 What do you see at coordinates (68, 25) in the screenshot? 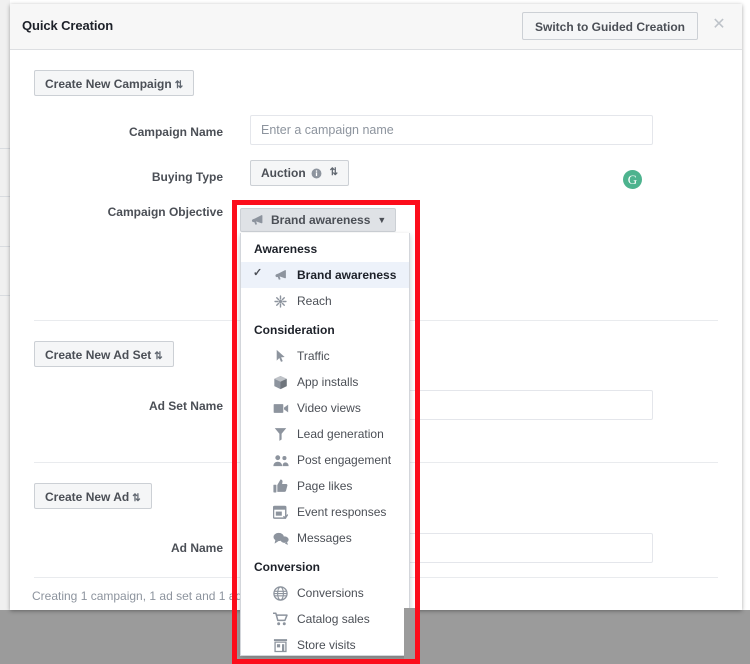
I see `page-title: Quick Creation` at bounding box center [68, 25].